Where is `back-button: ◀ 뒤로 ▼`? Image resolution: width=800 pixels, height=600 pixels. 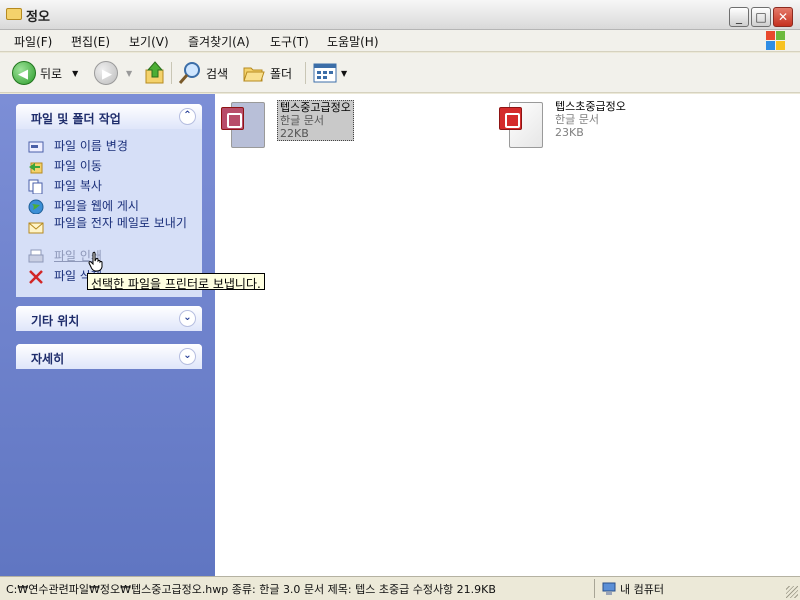 back-button: ◀ 뒤로 ▼ is located at coordinates (45, 73).